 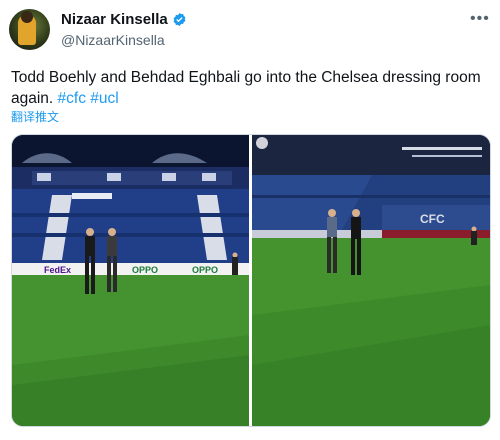 What do you see at coordinates (113, 40) in the screenshot?
I see `author-handle: @NizaarKinsella` at bounding box center [113, 40].